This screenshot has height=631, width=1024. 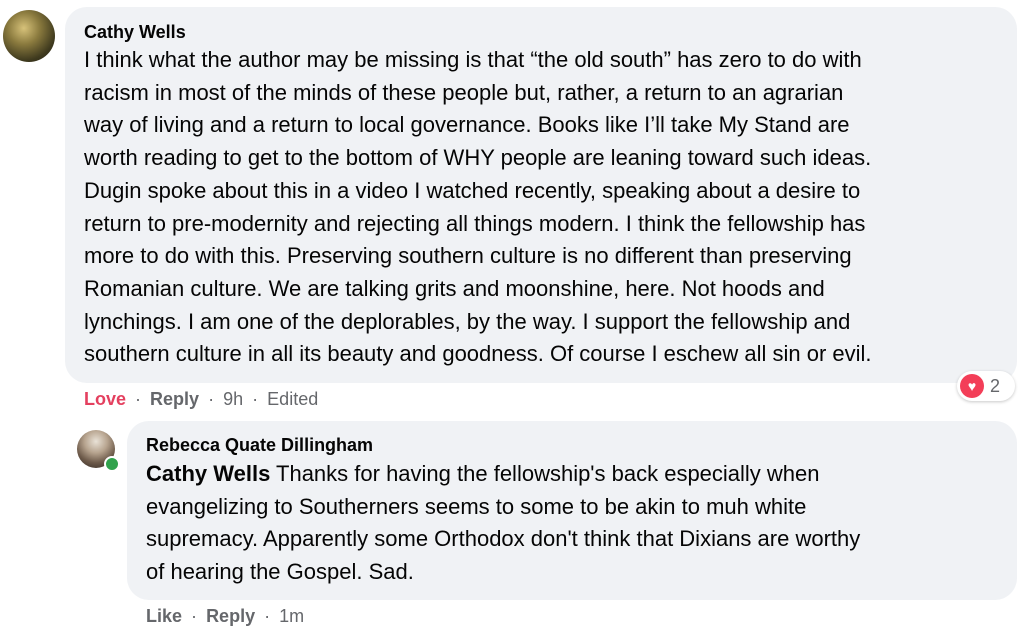 What do you see at coordinates (291, 616) in the screenshot?
I see `reply-timestamp: 1m` at bounding box center [291, 616].